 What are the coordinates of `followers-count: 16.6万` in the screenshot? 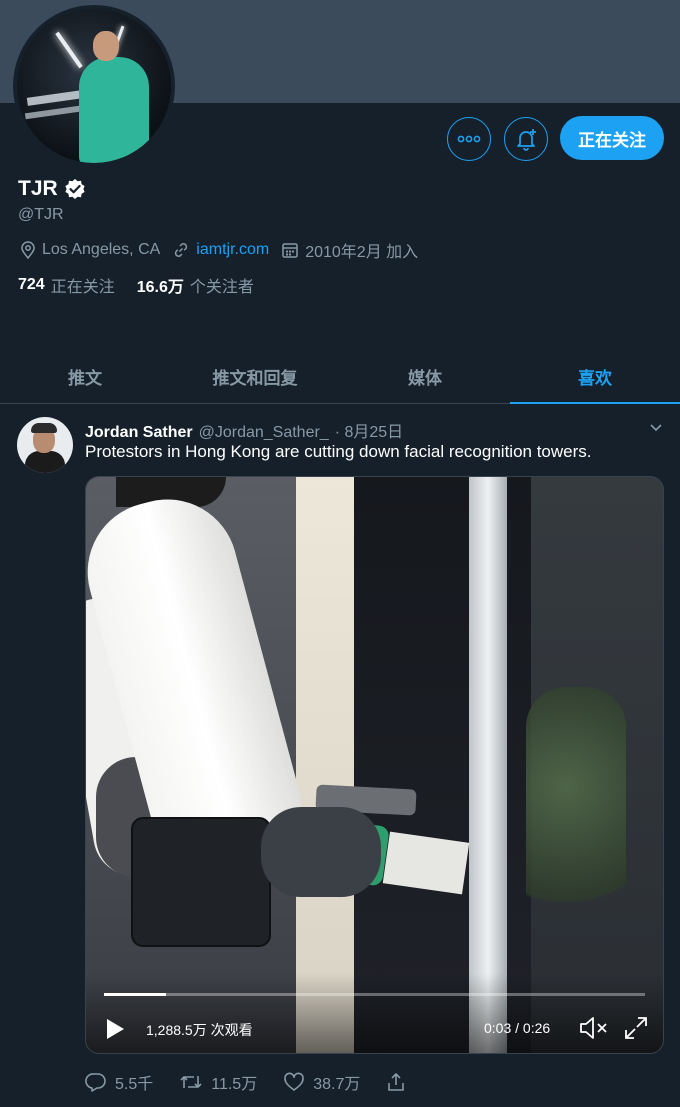 It's located at (160, 287).